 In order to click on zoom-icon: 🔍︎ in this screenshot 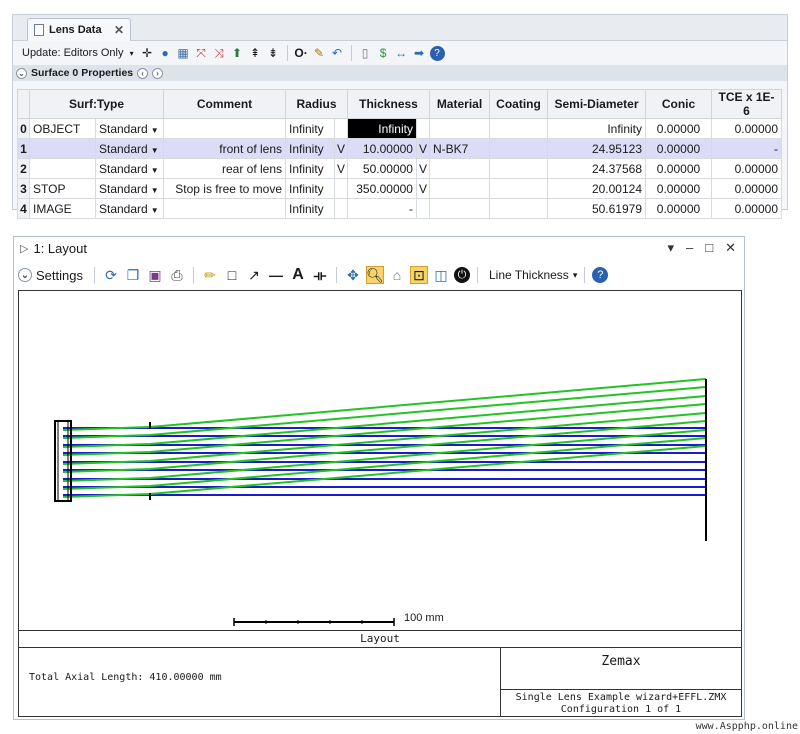, I will do `click(374, 275)`.